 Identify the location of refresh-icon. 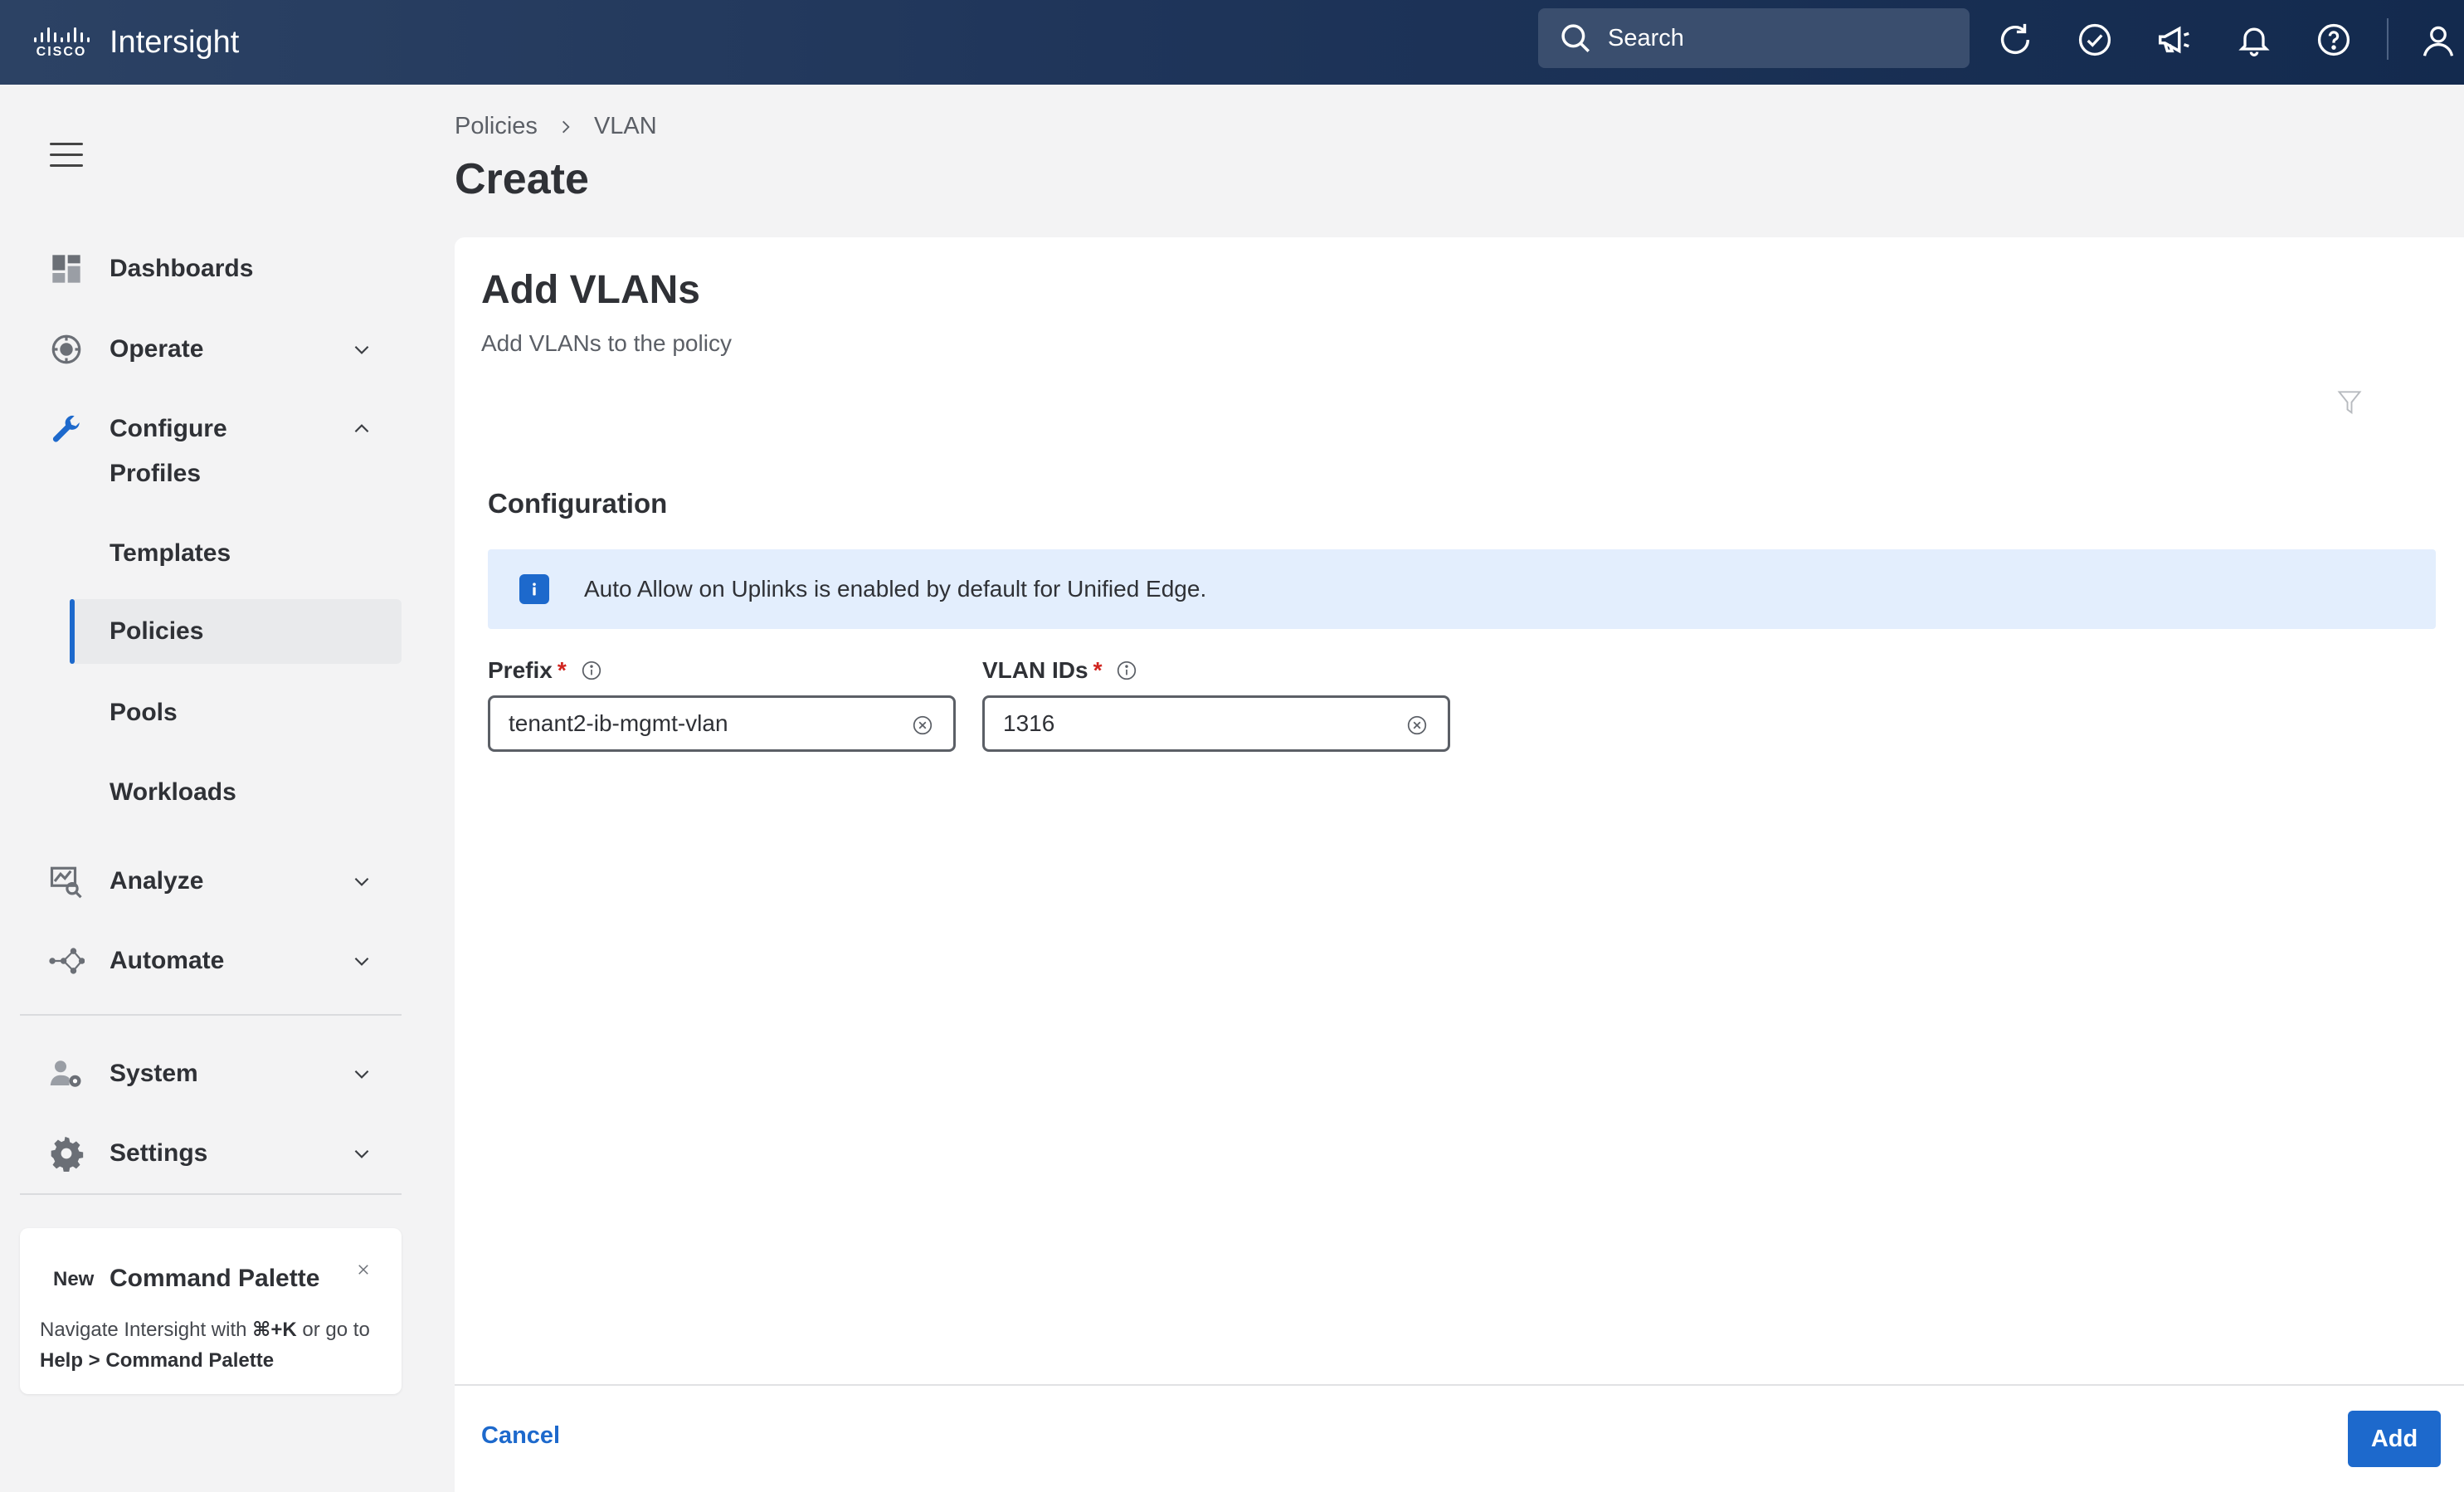
(2015, 40).